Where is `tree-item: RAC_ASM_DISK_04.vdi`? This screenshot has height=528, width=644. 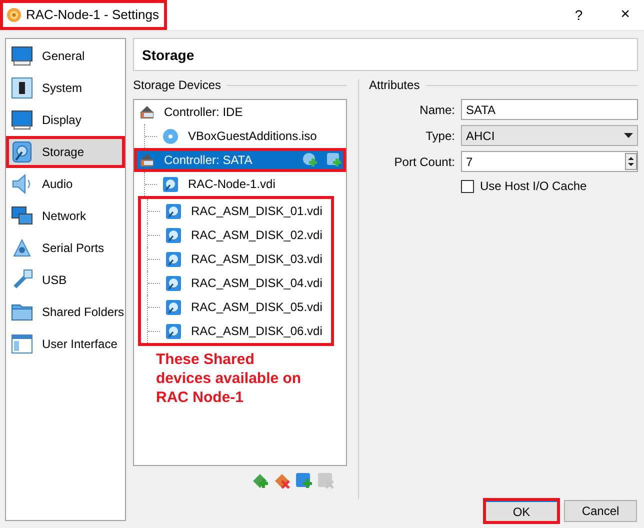 tree-item: RAC_ASM_DISK_04.vdi is located at coordinates (236, 283).